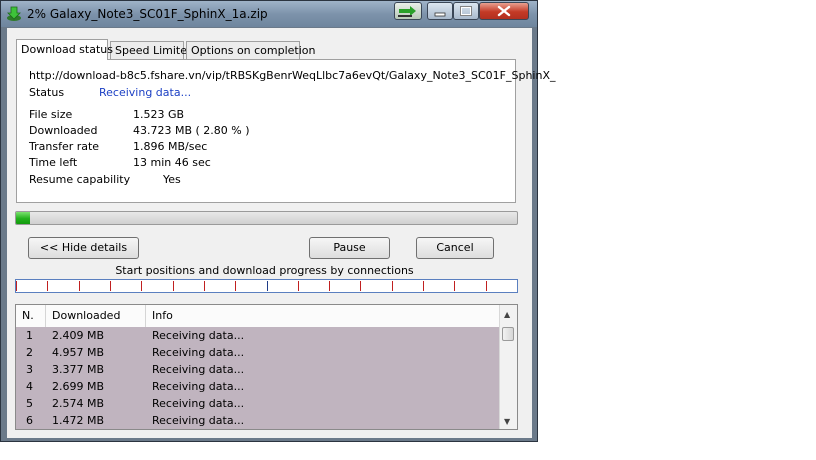 This screenshot has height=460, width=816. Describe the element at coordinates (508, 334) in the screenshot. I see `scroll-thumb` at that location.